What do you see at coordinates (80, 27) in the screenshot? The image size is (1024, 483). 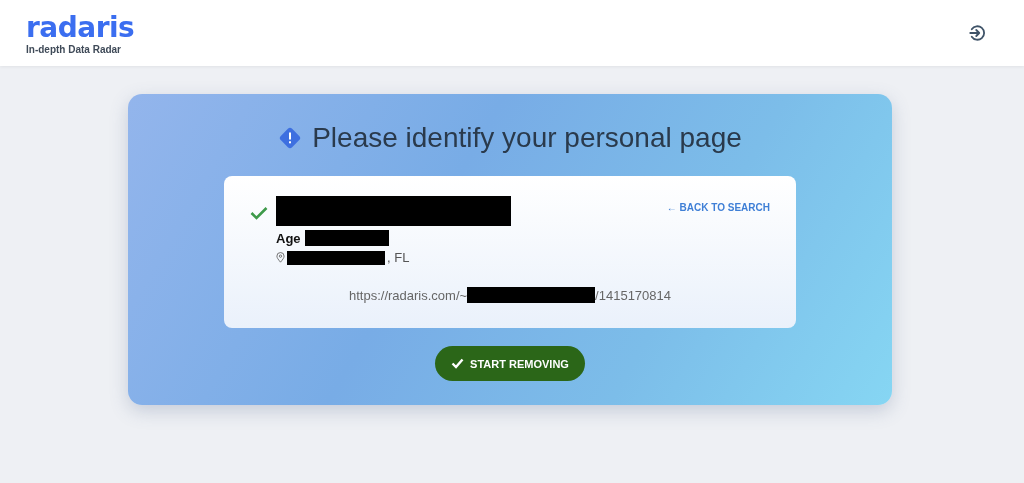 I see `logo: radaris` at bounding box center [80, 27].